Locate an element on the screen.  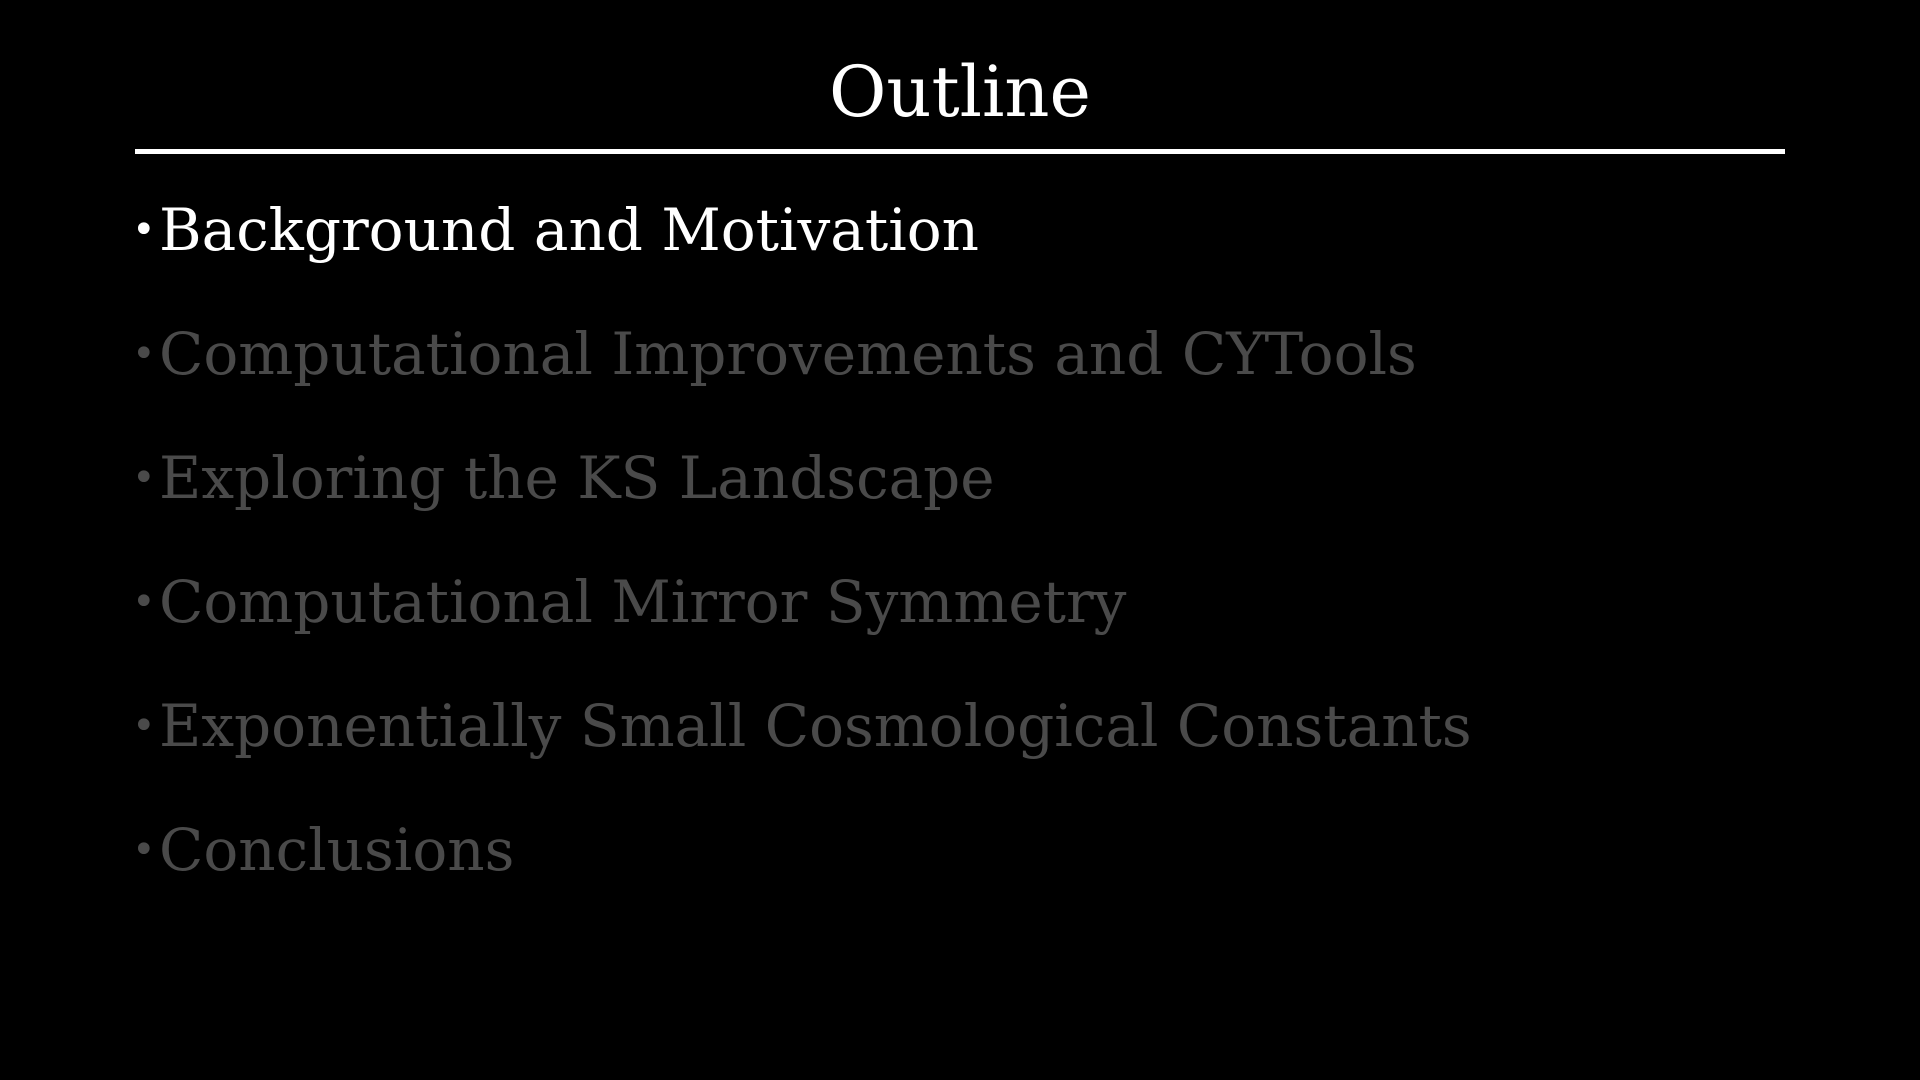
slide-title: Outline is located at coordinates (960, 92).